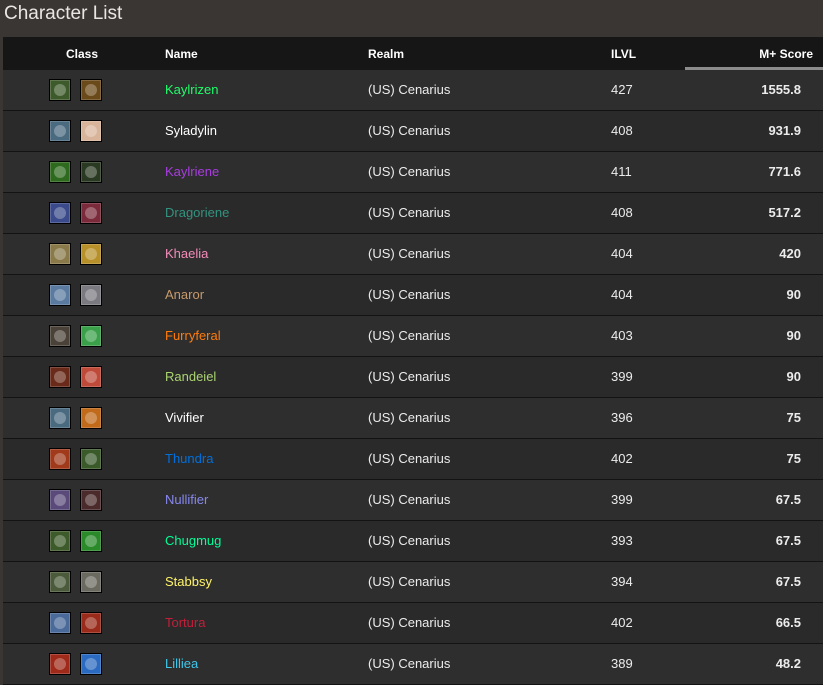 The width and height of the screenshot is (823, 685). I want to click on table-row: Kaylrizen (US) Cenarius 427 1555.8, so click(413, 90).